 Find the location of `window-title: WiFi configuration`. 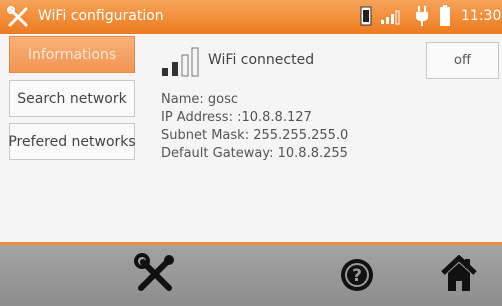

window-title: WiFi configuration is located at coordinates (101, 16).